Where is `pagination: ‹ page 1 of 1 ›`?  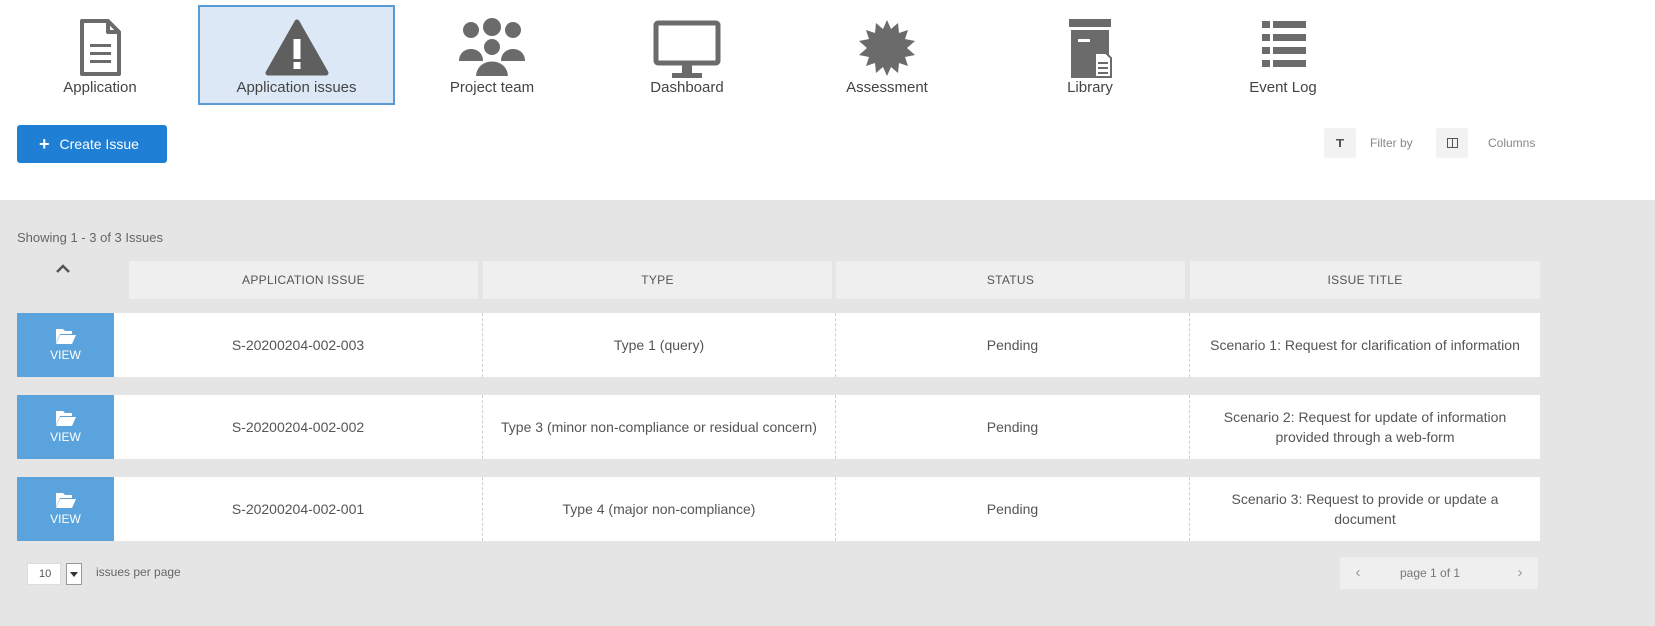
pagination: ‹ page 1 of 1 › is located at coordinates (1439, 573).